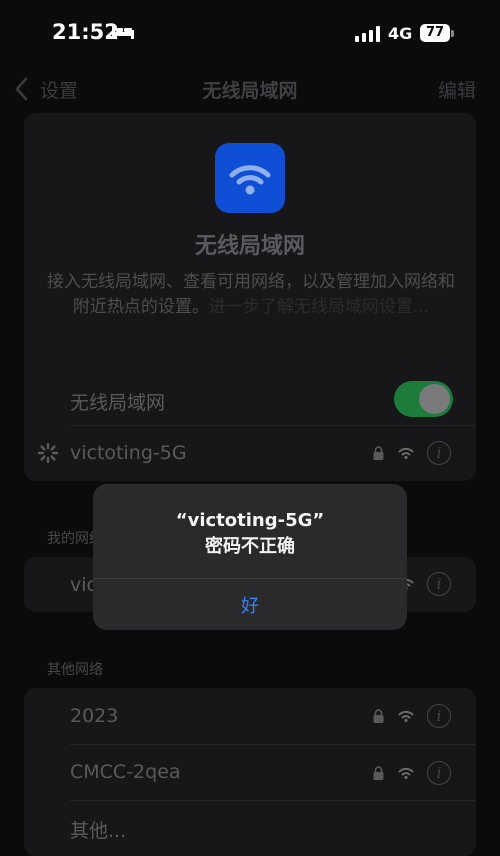 This screenshot has height=856, width=500. I want to click on alert-divider, so click(250, 578).